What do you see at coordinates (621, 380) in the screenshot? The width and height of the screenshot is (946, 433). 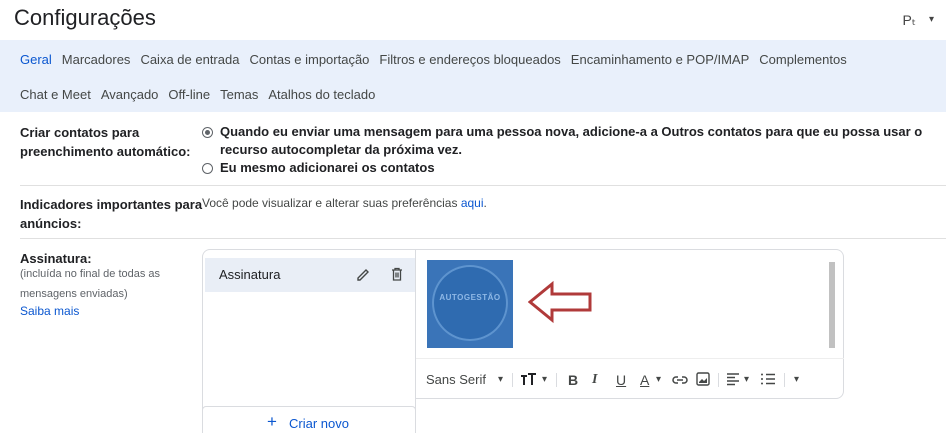 I see `underline-button: U` at bounding box center [621, 380].